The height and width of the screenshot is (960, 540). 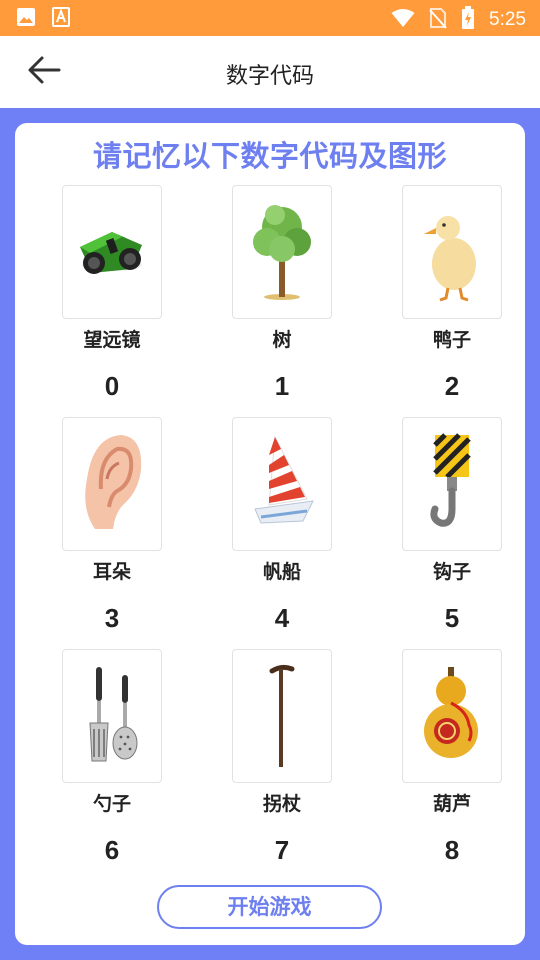 I want to click on grid-item: 勺子 6, so click(x=100, y=726).